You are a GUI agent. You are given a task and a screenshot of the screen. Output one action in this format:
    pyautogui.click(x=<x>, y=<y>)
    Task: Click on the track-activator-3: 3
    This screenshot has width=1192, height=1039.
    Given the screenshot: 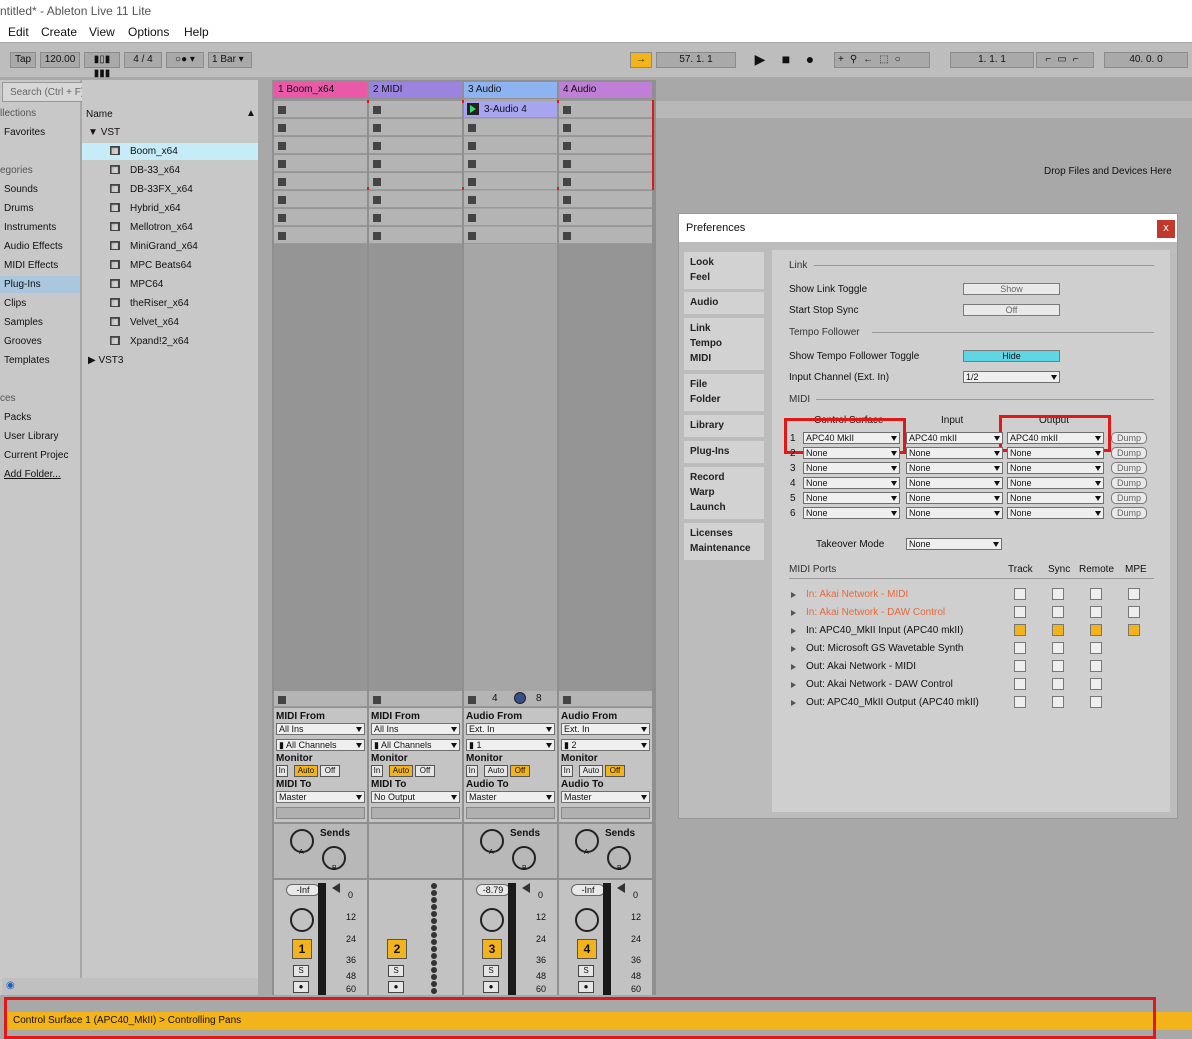 What is the action you would take?
    pyautogui.click(x=492, y=949)
    